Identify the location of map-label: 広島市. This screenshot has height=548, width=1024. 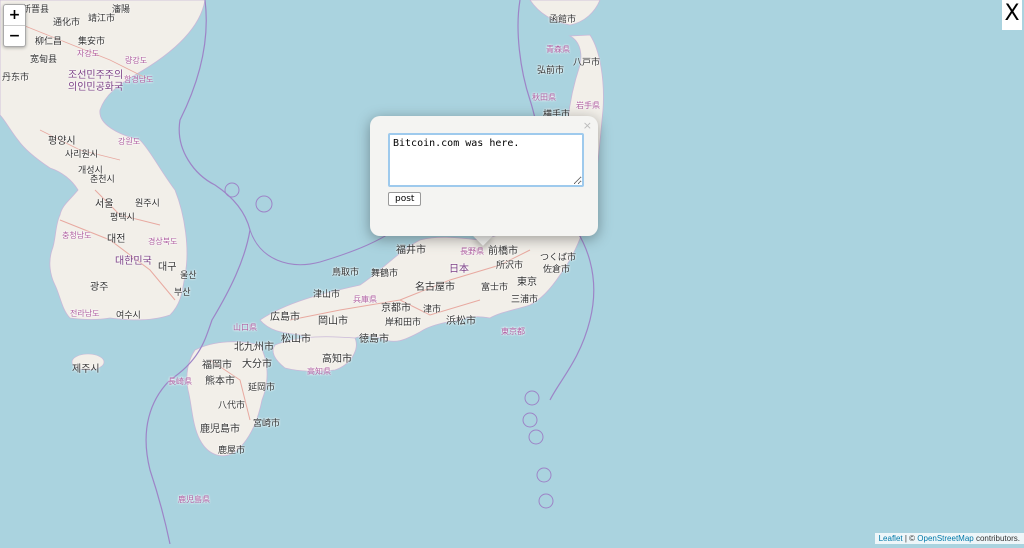
(285, 317).